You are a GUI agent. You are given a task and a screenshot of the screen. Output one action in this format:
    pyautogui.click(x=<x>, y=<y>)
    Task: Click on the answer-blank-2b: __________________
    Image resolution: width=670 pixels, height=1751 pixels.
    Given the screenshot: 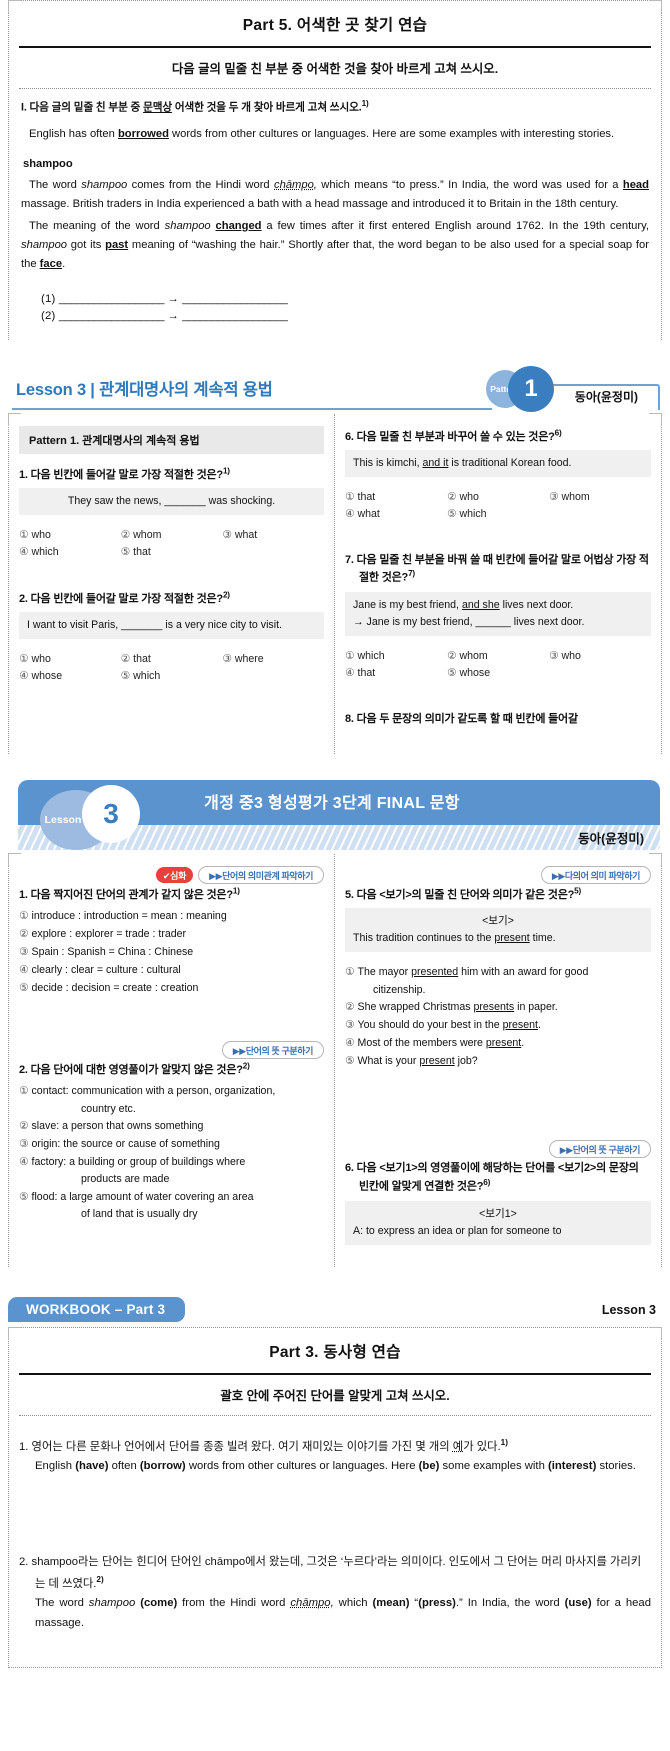 What is the action you would take?
    pyautogui.click(x=235, y=316)
    